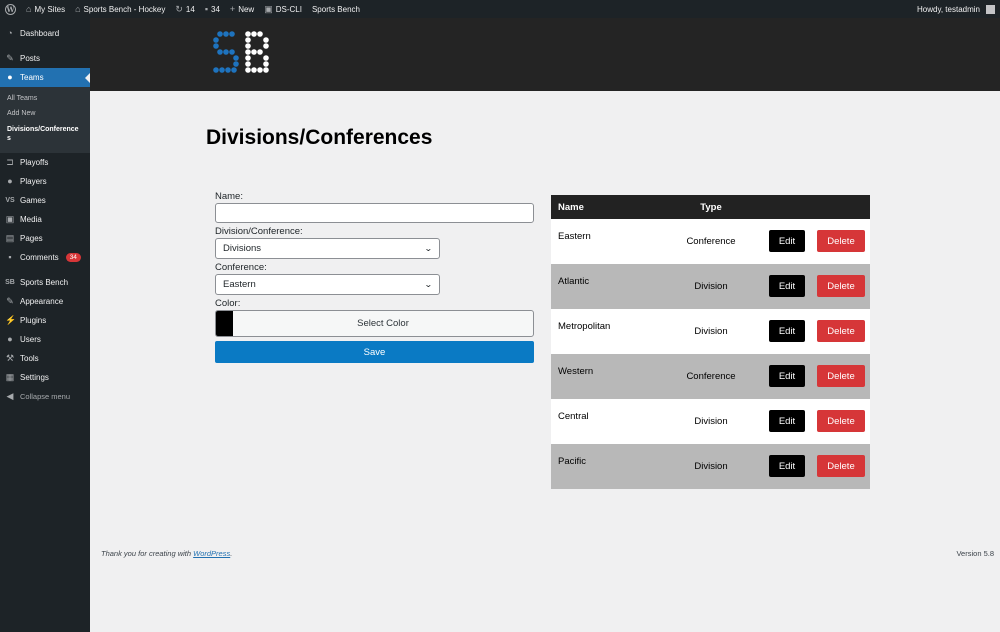  What do you see at coordinates (42, 301) in the screenshot?
I see `sidebar-item-label: Appearance` at bounding box center [42, 301].